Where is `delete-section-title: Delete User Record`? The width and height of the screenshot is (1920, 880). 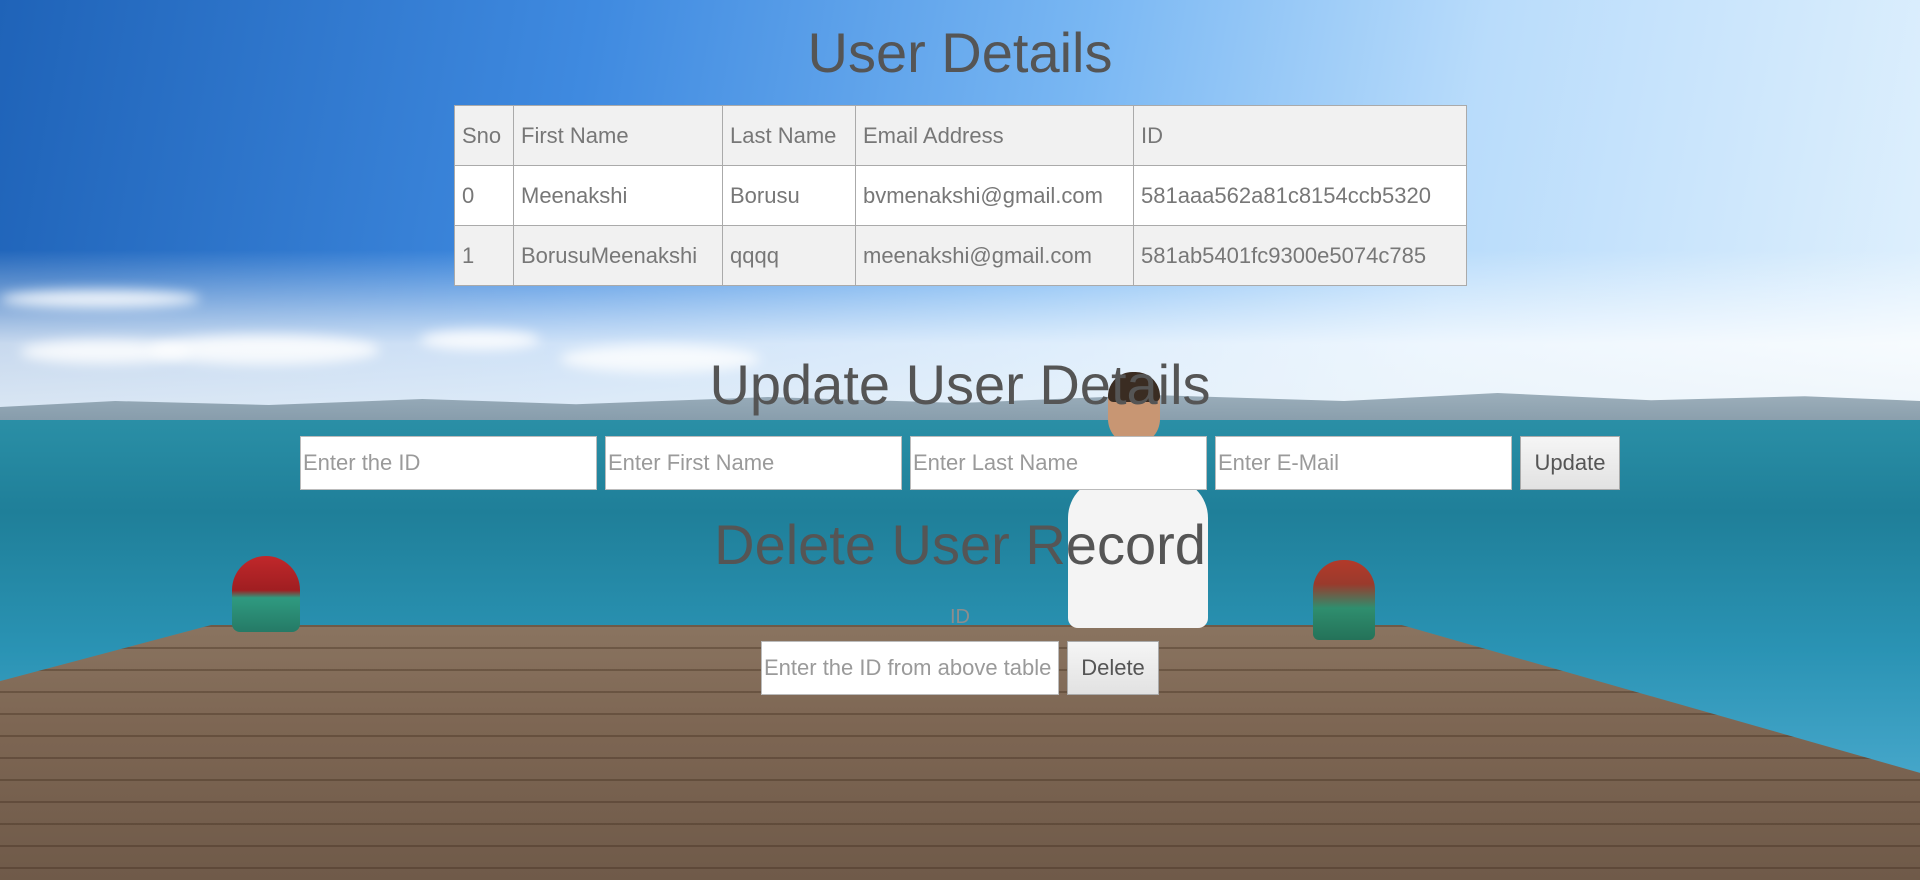 delete-section-title: Delete User Record is located at coordinates (960, 544).